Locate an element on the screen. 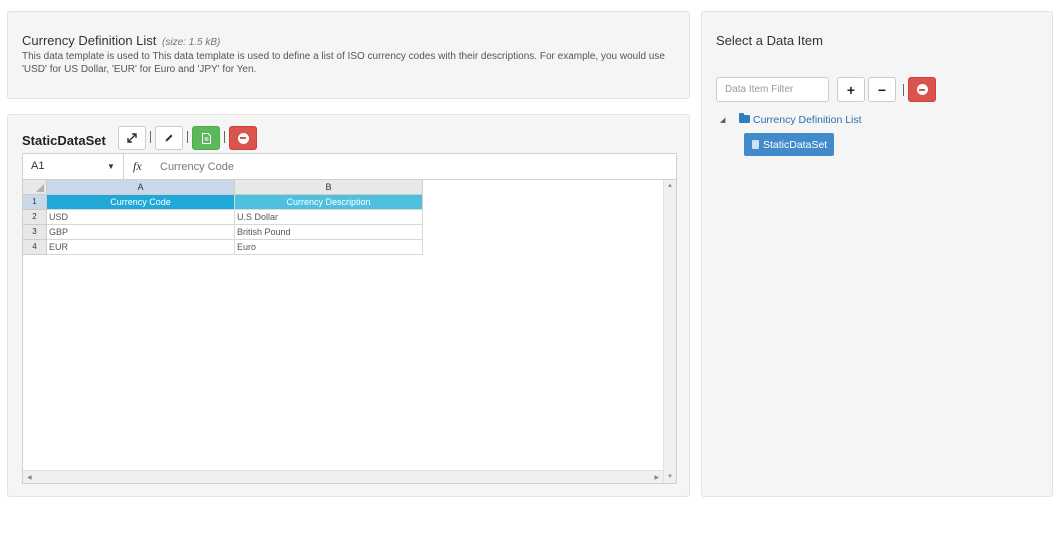  formula-input: Currency Code is located at coordinates (197, 167).